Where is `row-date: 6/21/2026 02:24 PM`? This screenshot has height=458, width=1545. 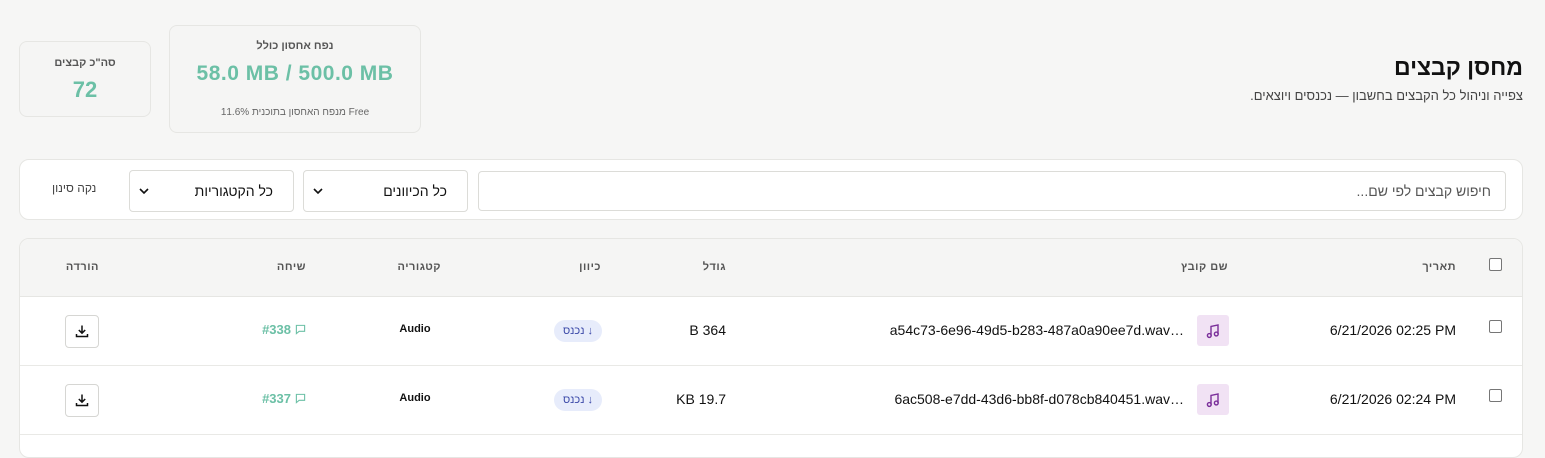
row-date: 6/21/2026 02:24 PM is located at coordinates (1392, 399).